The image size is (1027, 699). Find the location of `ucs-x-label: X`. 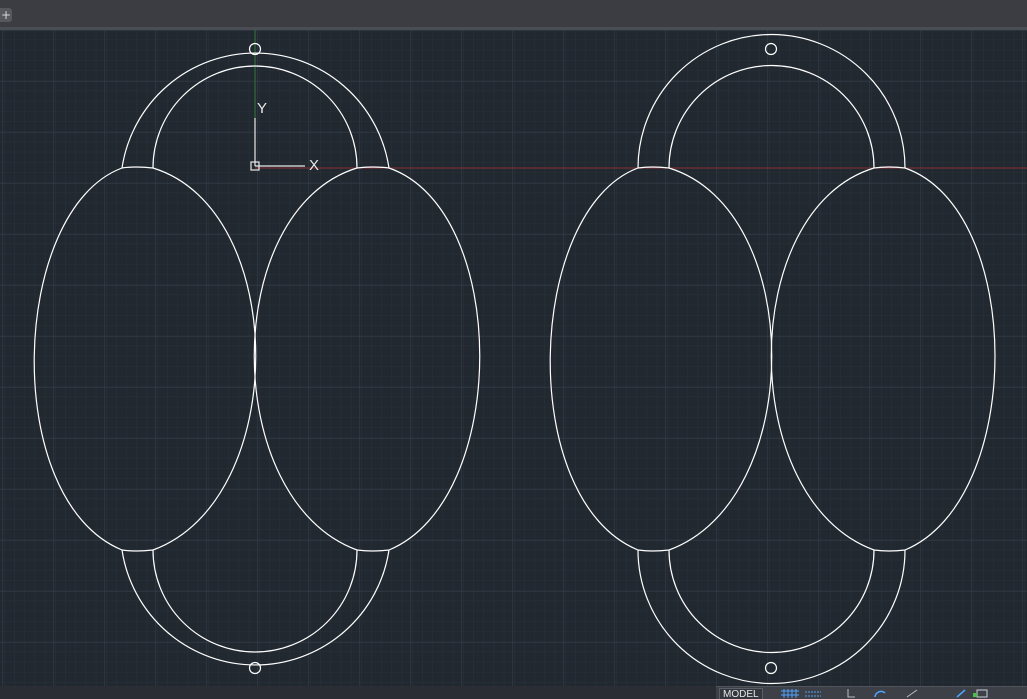

ucs-x-label: X is located at coordinates (314, 165).